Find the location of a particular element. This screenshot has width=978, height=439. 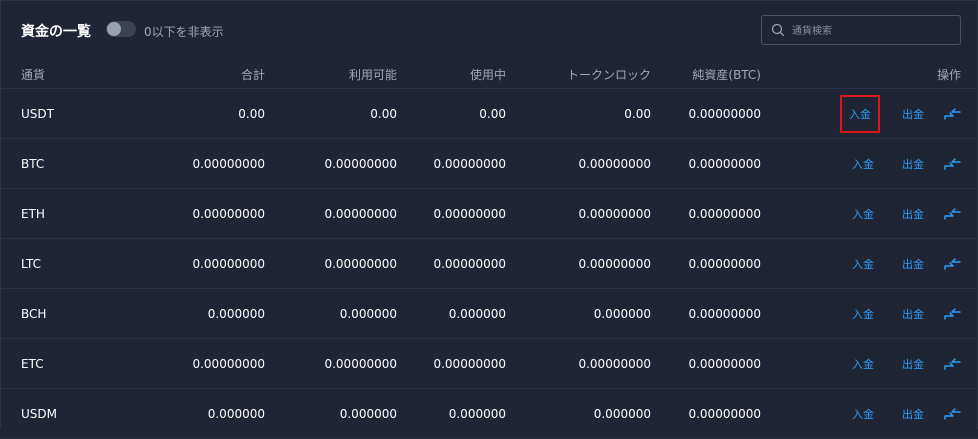

col-header-available: 利用可能 is located at coordinates (331, 74).